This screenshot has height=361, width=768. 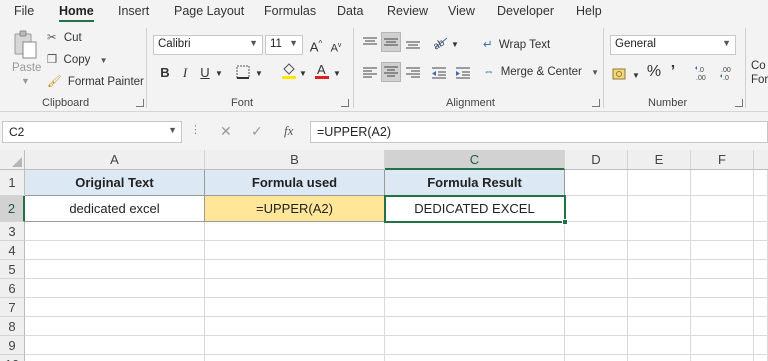 What do you see at coordinates (461, 11) in the screenshot?
I see `tab-view: View` at bounding box center [461, 11].